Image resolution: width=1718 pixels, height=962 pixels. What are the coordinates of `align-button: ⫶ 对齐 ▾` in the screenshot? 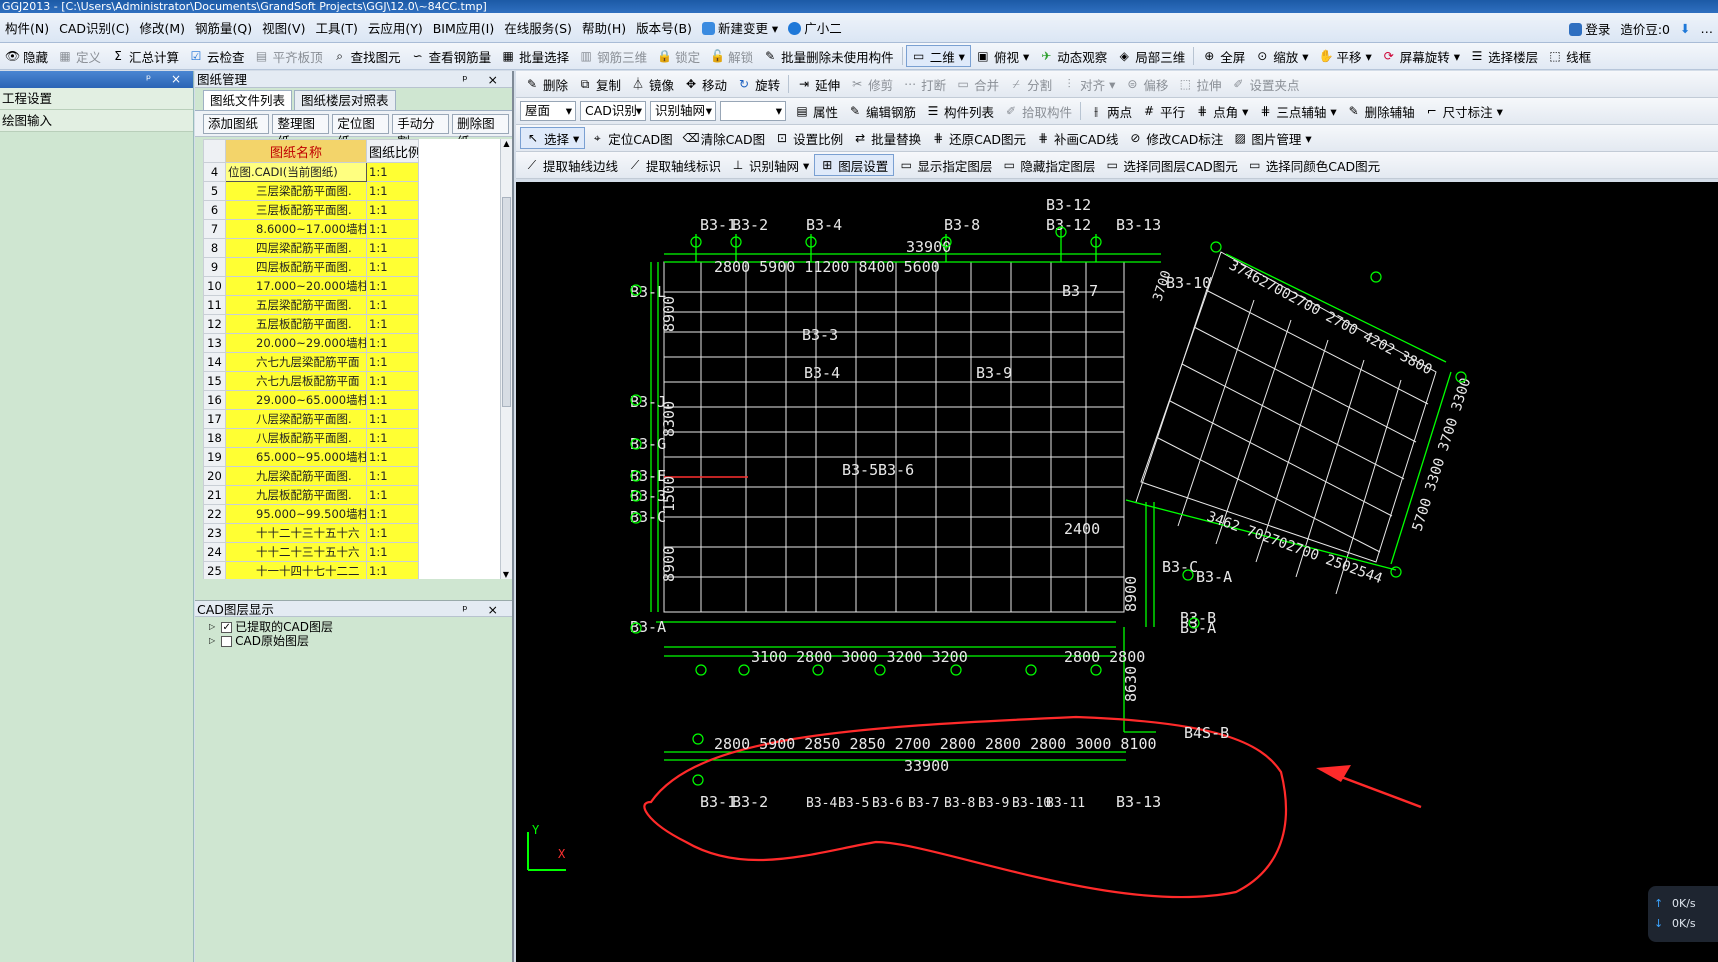 It's located at (1088, 84).